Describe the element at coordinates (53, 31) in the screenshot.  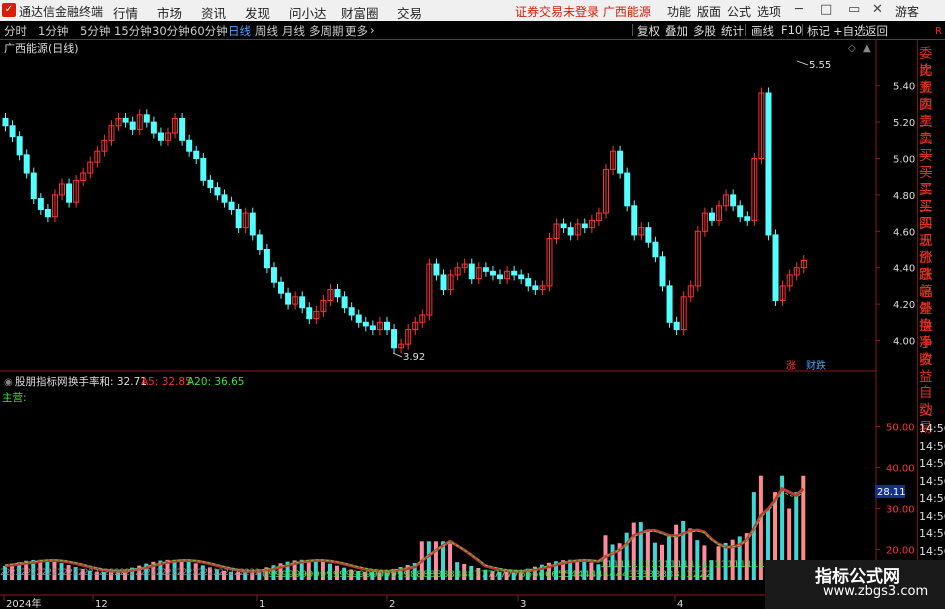
I see `period-1min: 1分钟` at that location.